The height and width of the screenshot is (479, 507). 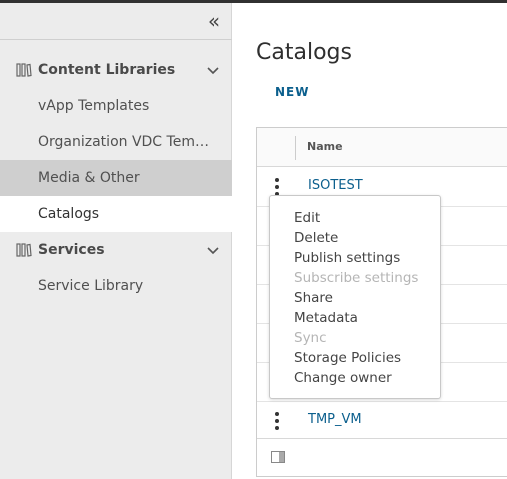 I want to click on catalog-name-link: TMP_VM, so click(x=335, y=419).